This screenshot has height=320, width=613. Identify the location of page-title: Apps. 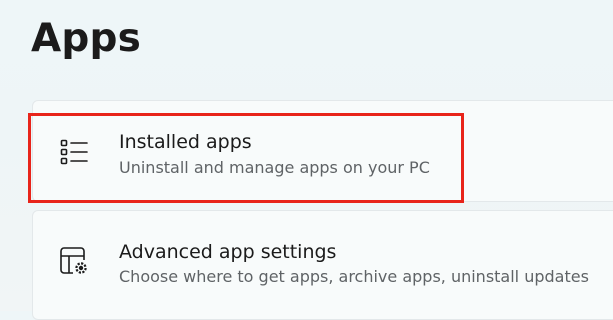
(86, 38).